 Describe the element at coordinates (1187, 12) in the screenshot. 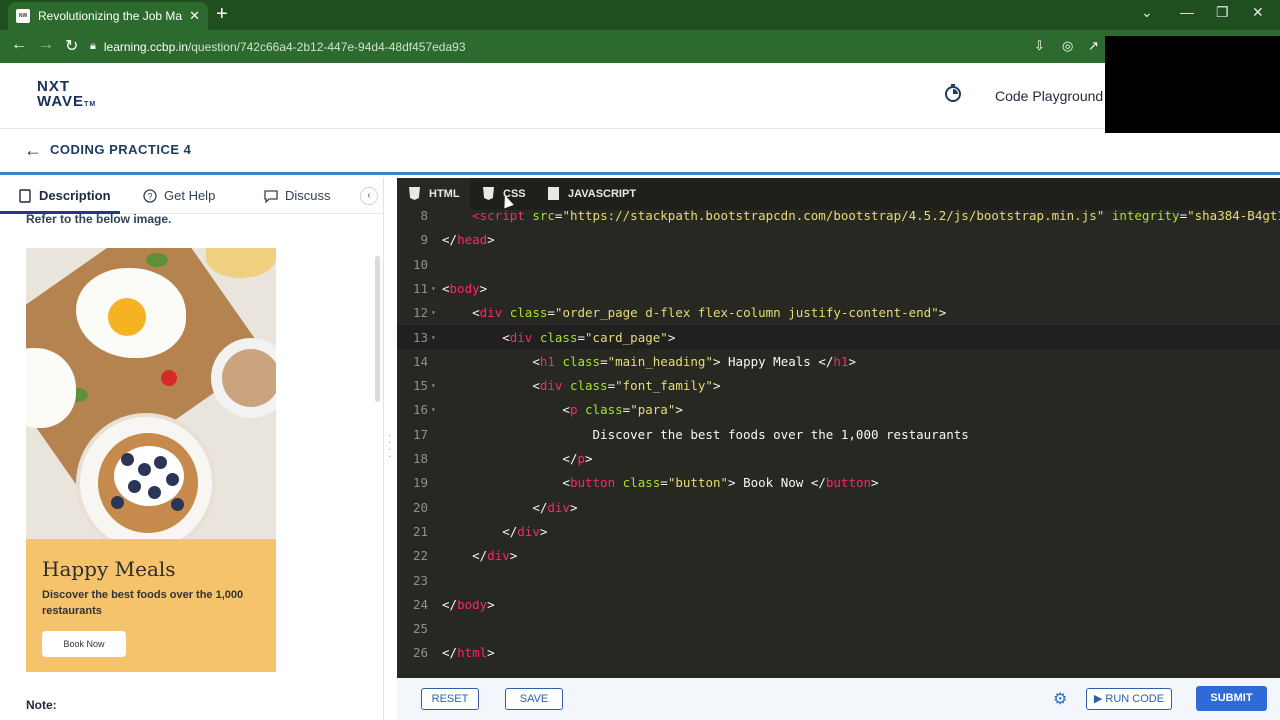

I see `minimize-icon: —` at that location.